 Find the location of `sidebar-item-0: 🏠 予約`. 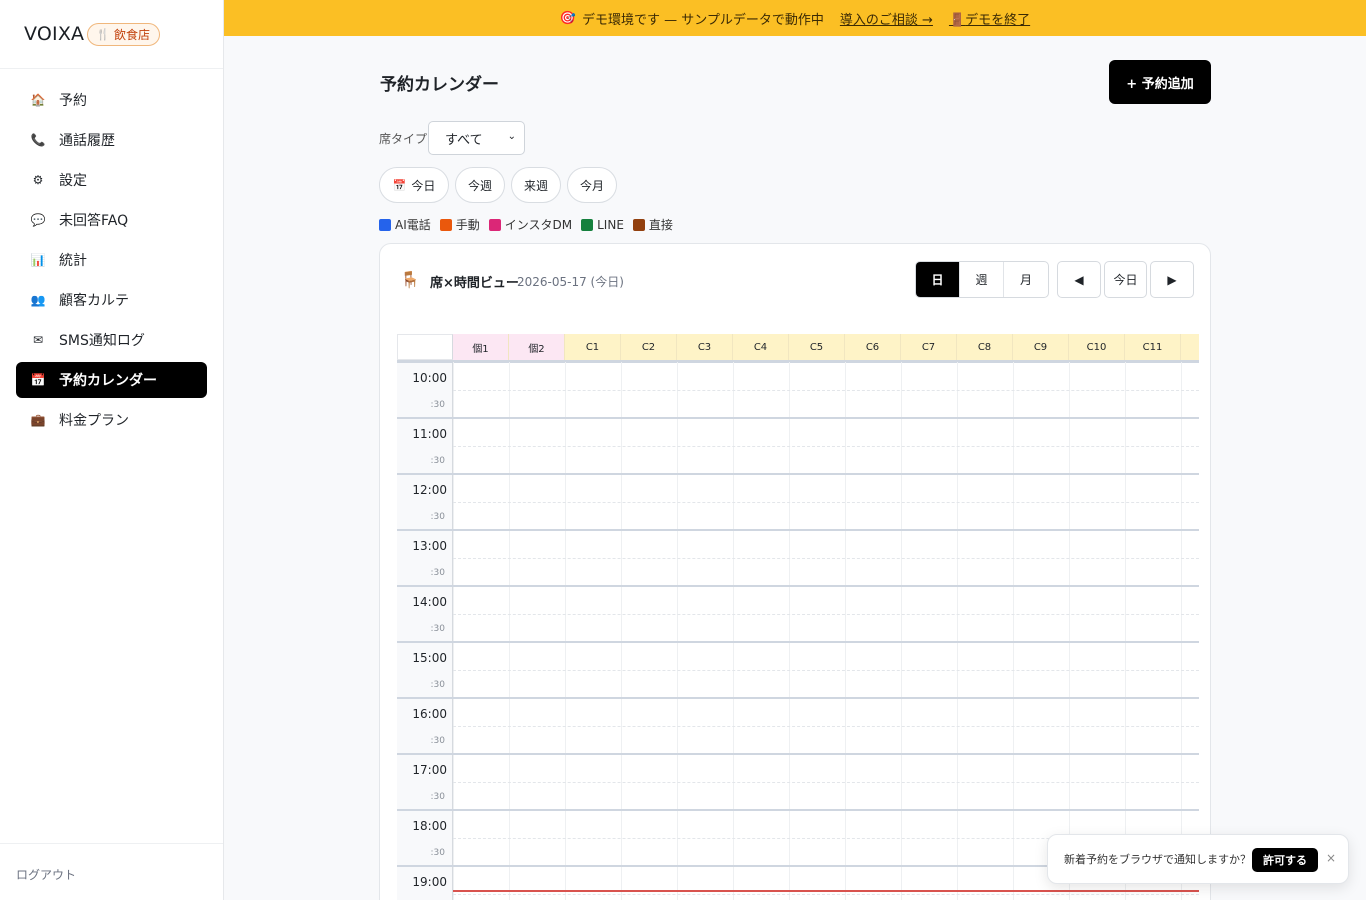

sidebar-item-0: 🏠 予約 is located at coordinates (111, 100).